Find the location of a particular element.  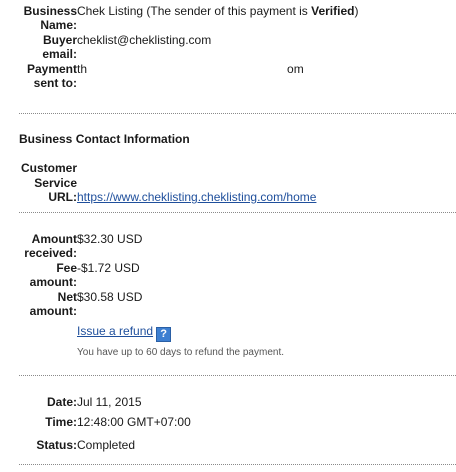

sender-status-prefix: (The sender of this payment is is located at coordinates (227, 11).